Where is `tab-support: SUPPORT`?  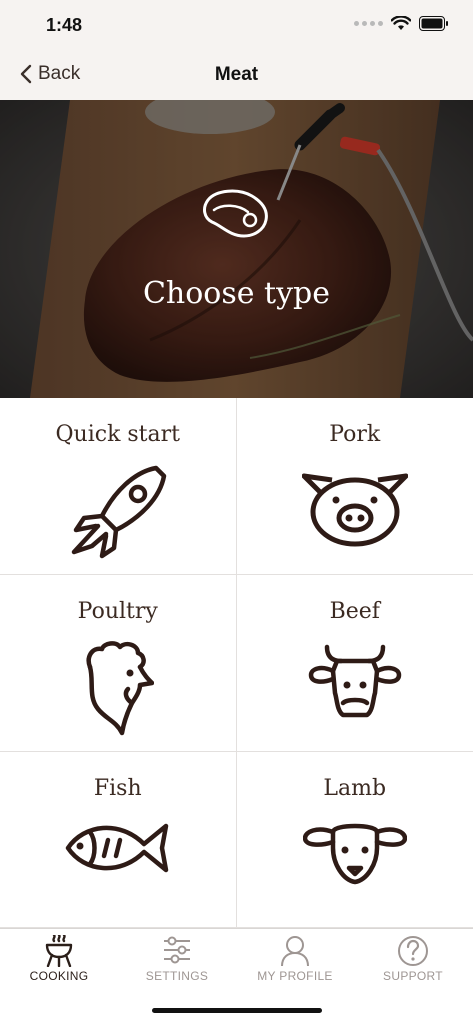
tab-support: SUPPORT is located at coordinates (413, 961).